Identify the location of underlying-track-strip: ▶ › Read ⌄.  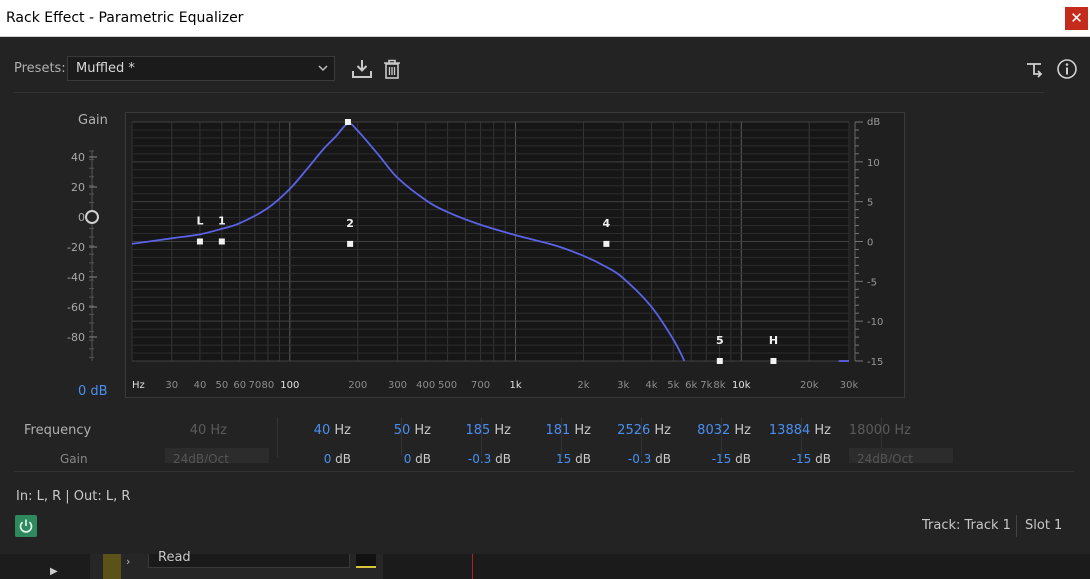
(545, 564).